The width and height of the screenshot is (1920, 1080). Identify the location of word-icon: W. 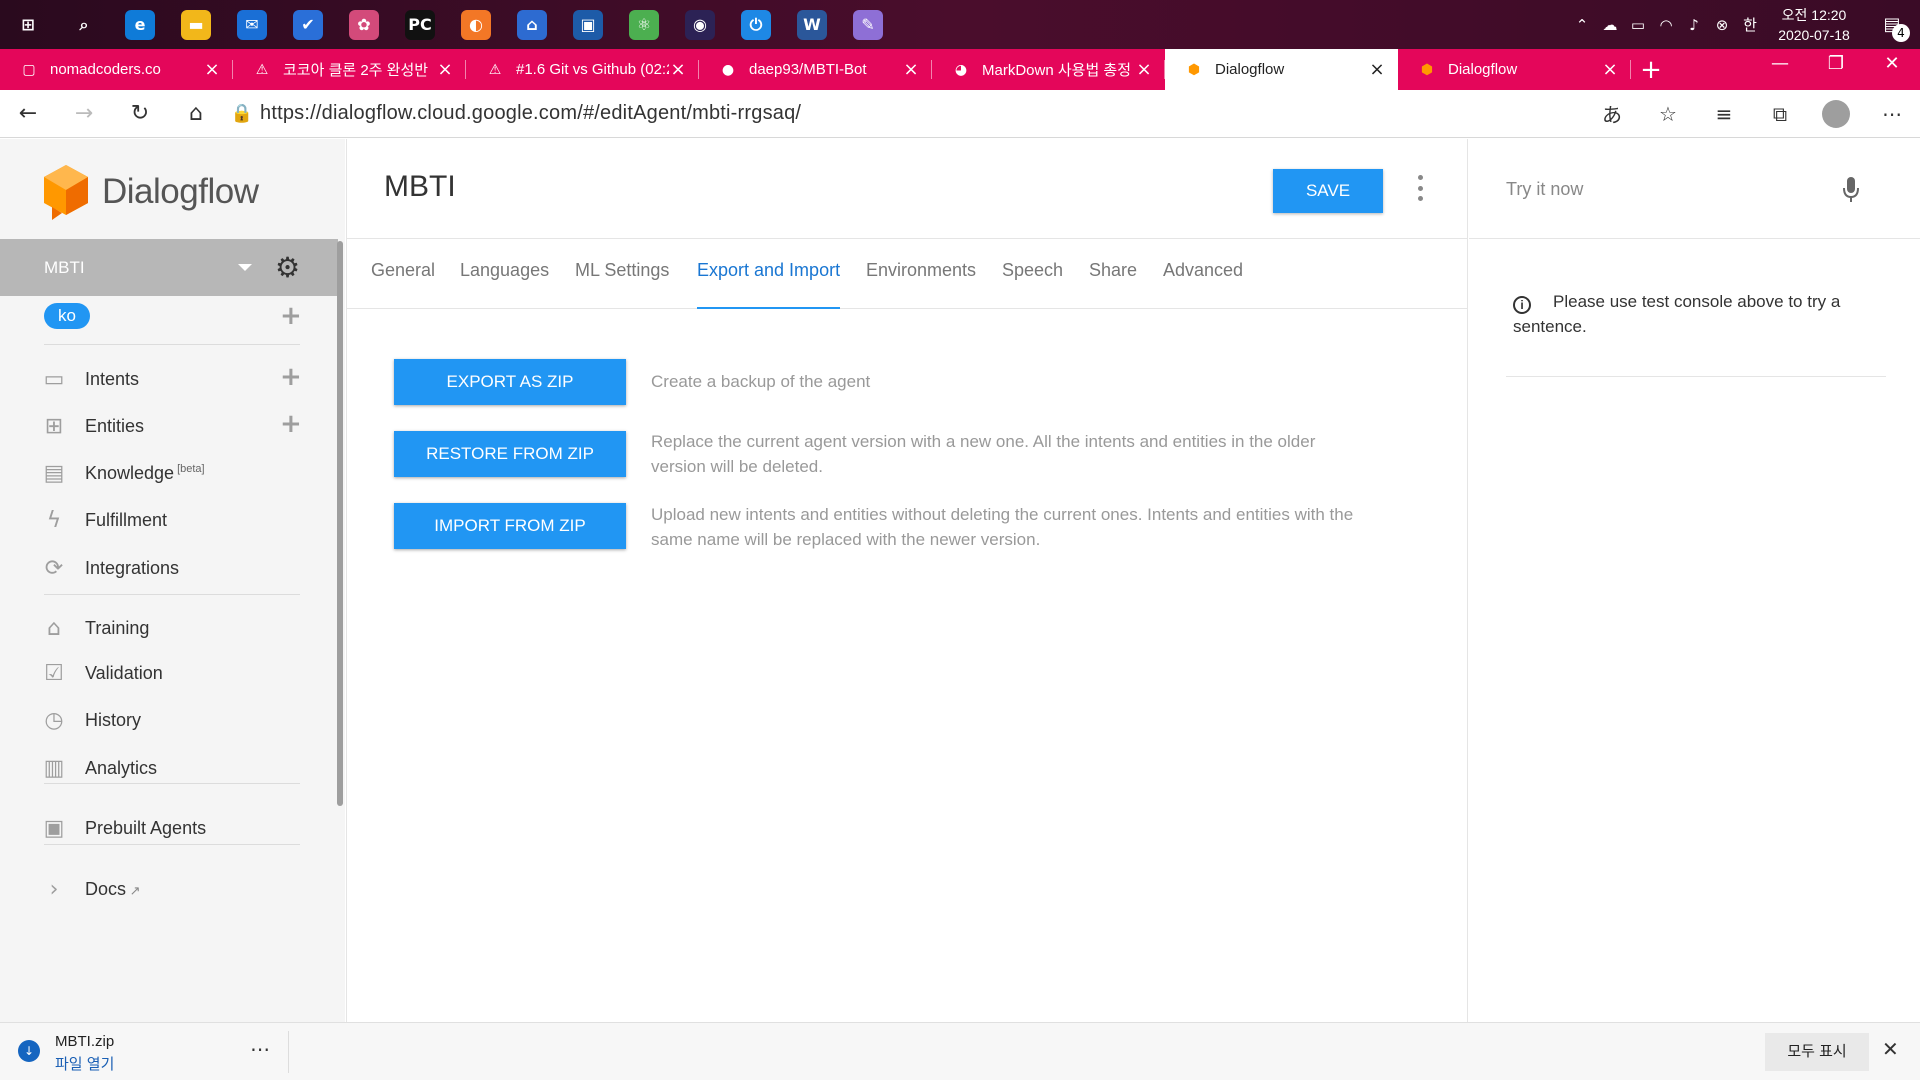
(812, 24).